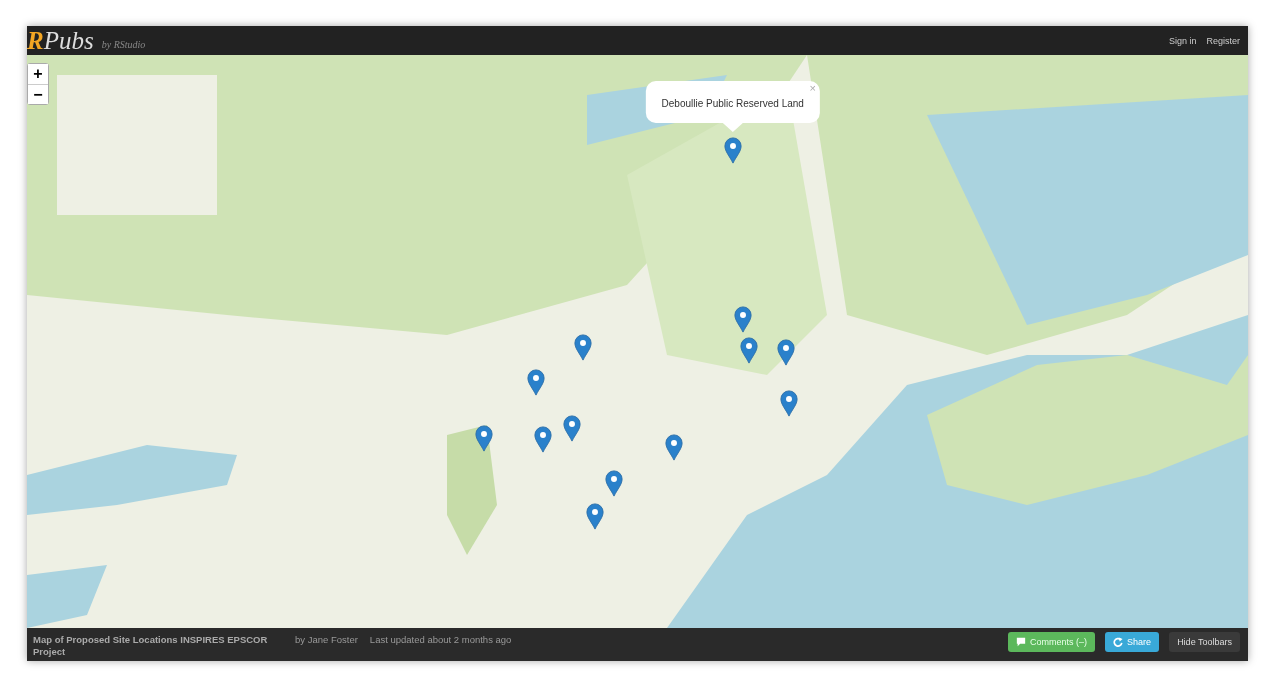  Describe the element at coordinates (60, 40) in the screenshot. I see `rpubs-logo: RPubs` at that location.